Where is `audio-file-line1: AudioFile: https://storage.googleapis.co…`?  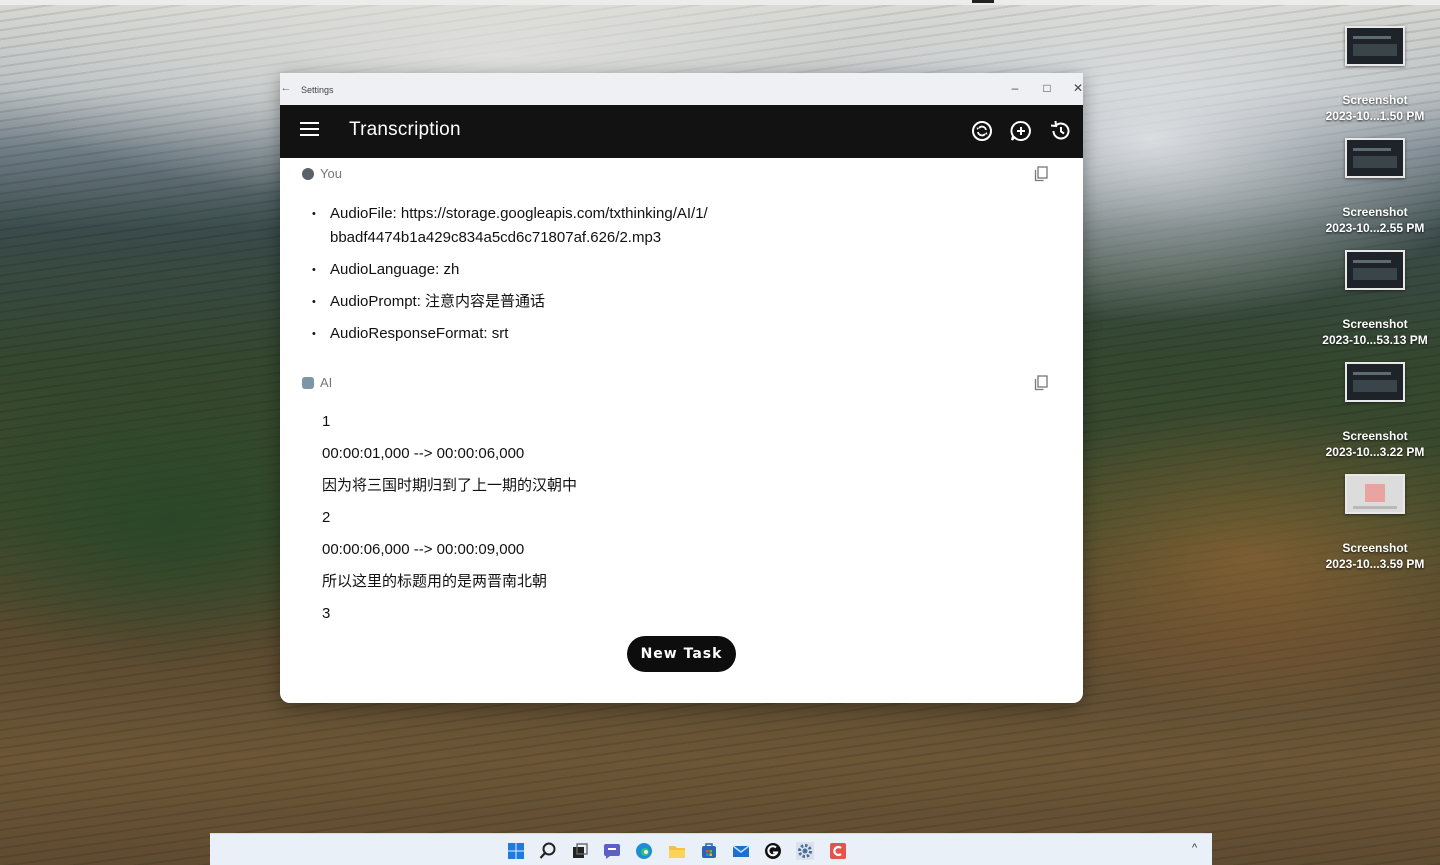
audio-file-line1: AudioFile: https://storage.googleapis.co… is located at coordinates (519, 213).